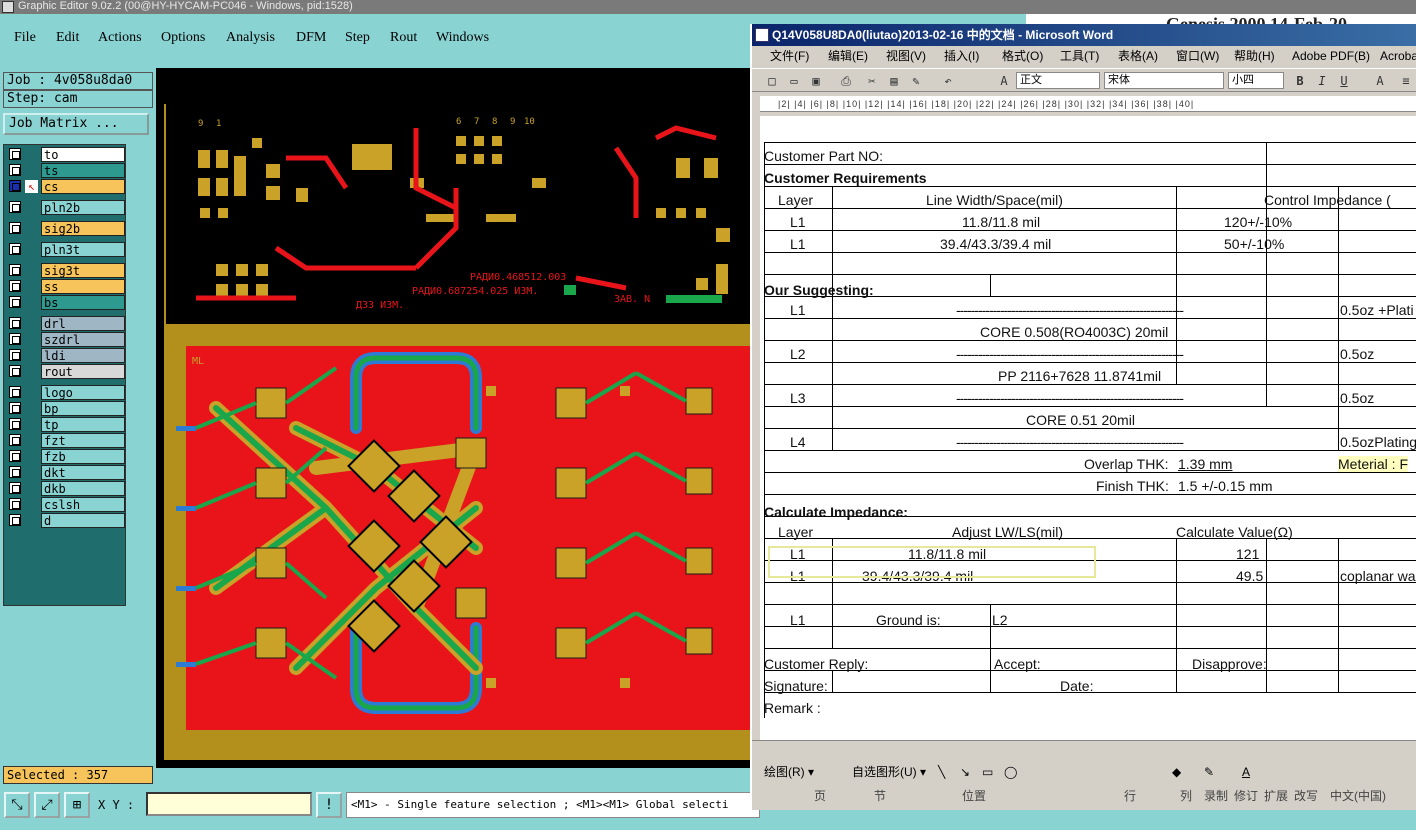 The height and width of the screenshot is (830, 1416). Describe the element at coordinates (1209, 772) in the screenshot. I see `line-color-icon: ✎` at that location.